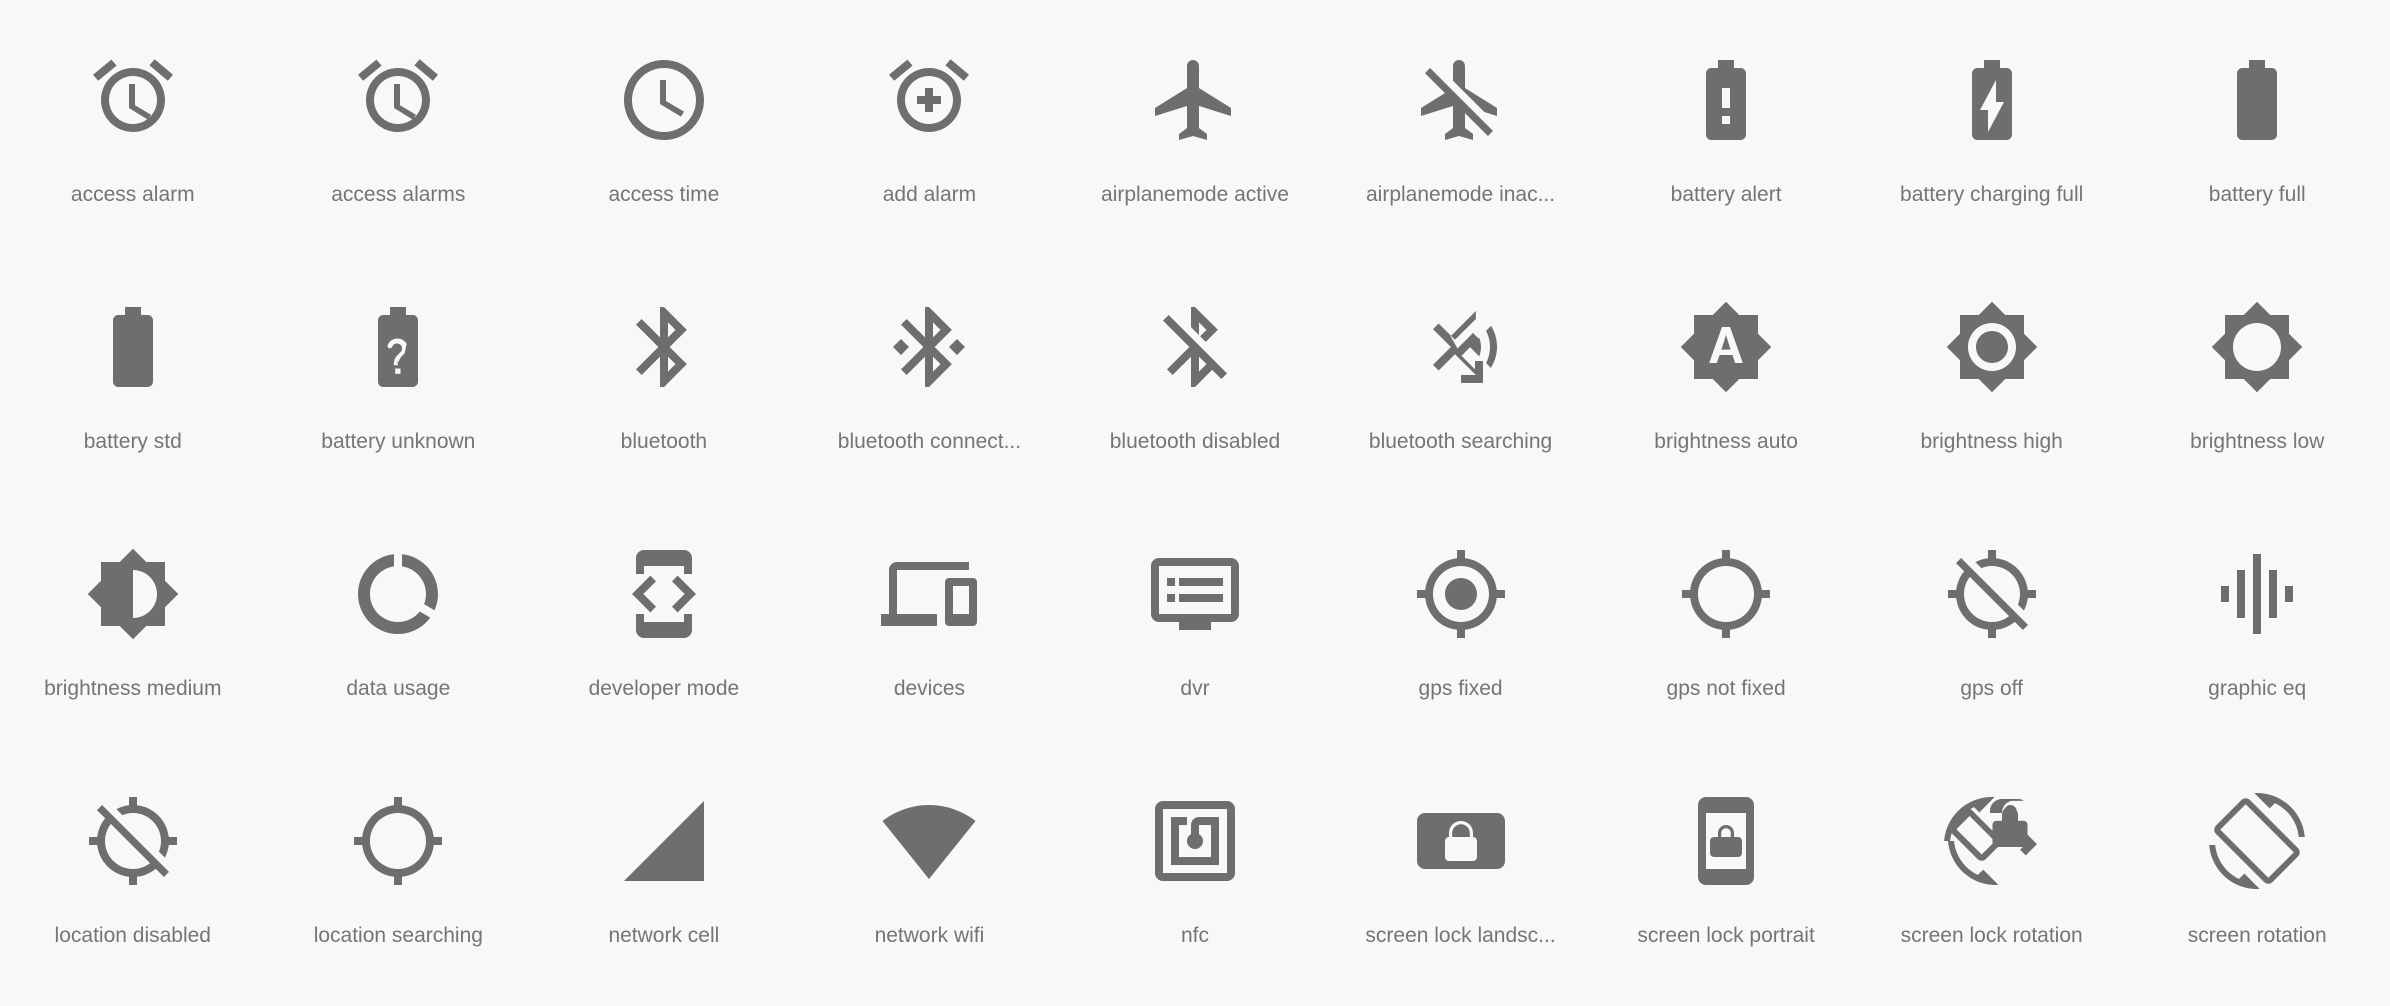  I want to click on bluetooth-icon, so click(664, 347).